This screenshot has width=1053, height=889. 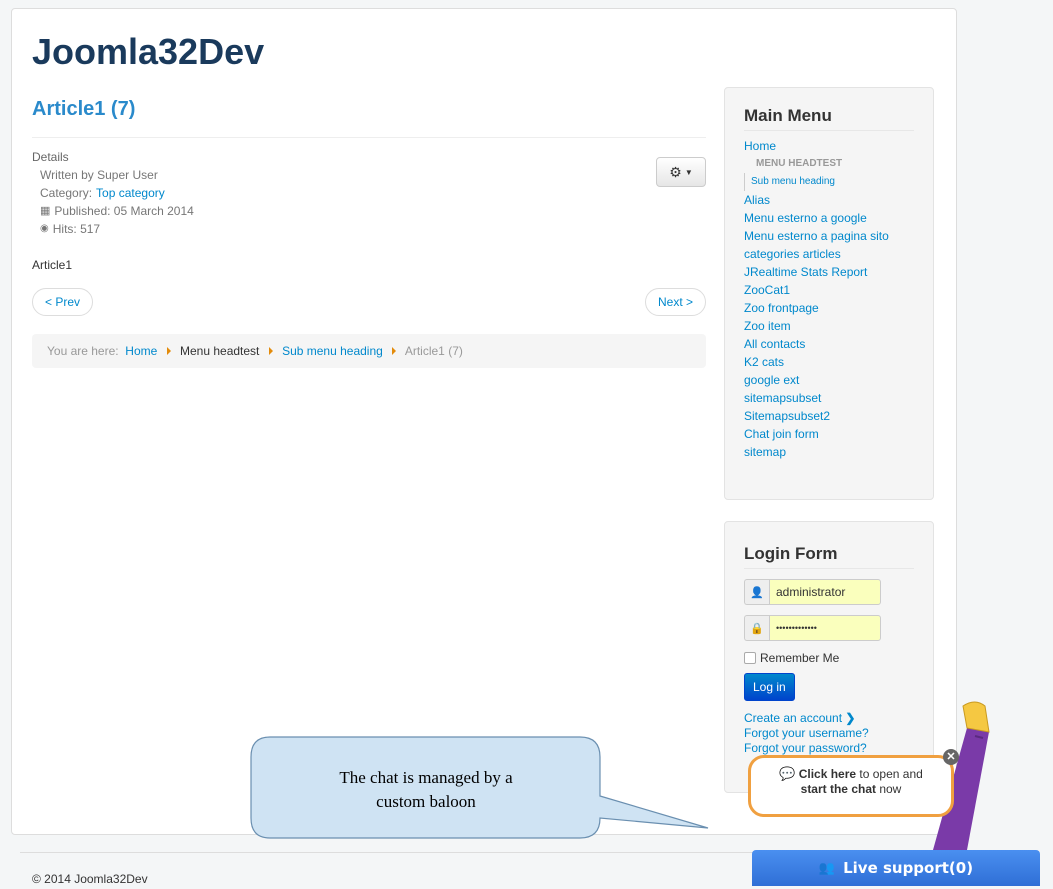 What do you see at coordinates (433, 351) in the screenshot?
I see `breadcrumb-current: Article1 (7)` at bounding box center [433, 351].